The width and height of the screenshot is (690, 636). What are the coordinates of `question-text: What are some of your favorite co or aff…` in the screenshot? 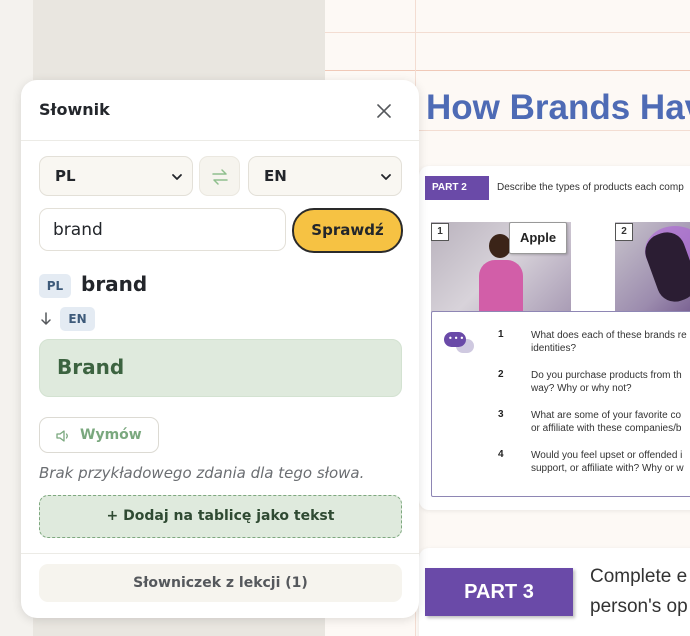 It's located at (606, 422).